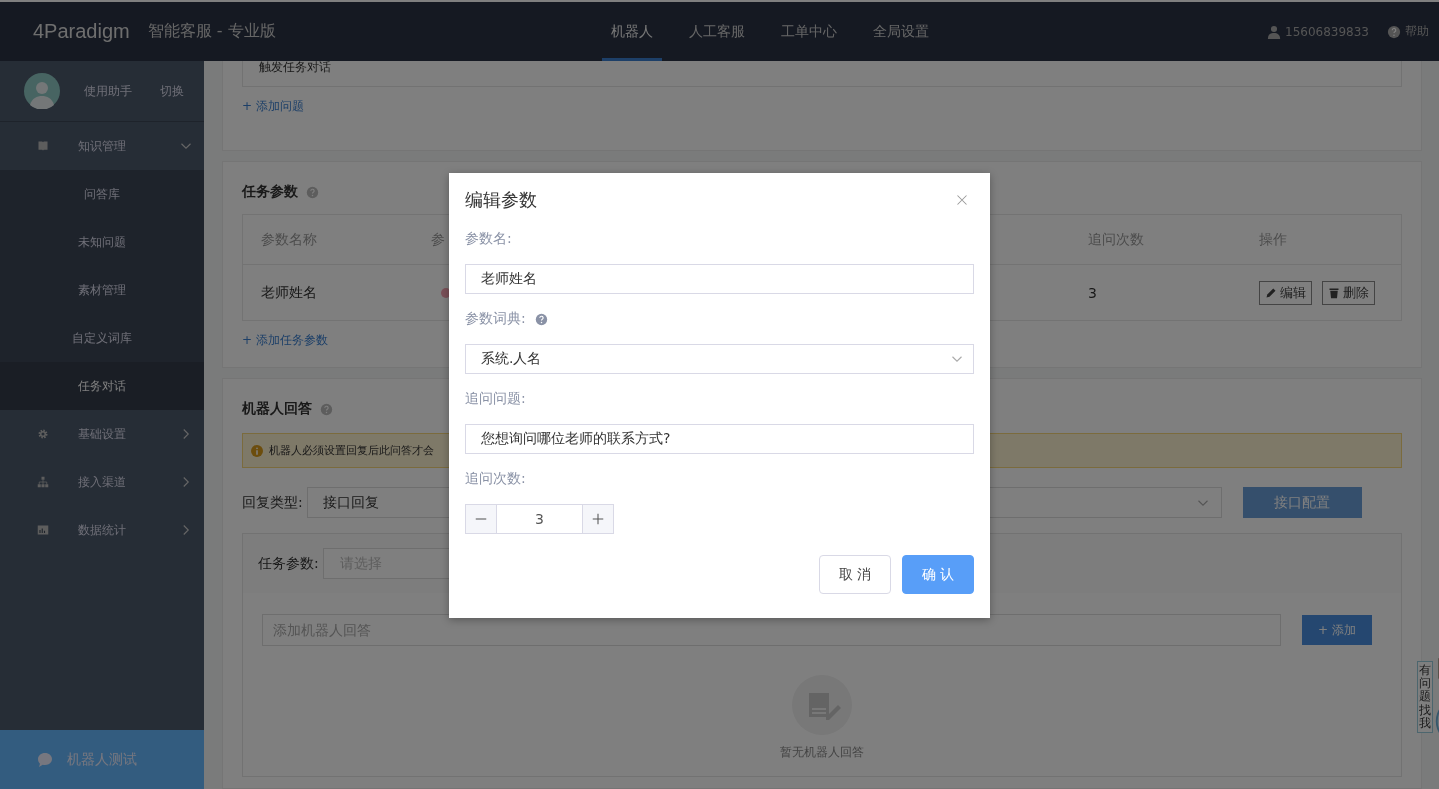  I want to click on add-question-link: + 添加问题, so click(822, 106).